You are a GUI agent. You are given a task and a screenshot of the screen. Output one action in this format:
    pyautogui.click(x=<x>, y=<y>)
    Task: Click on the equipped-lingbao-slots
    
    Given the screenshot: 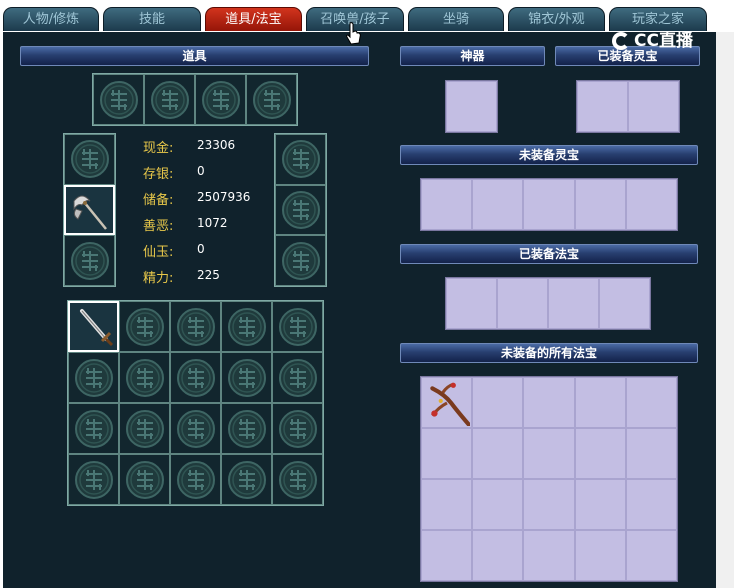 What is the action you would take?
    pyautogui.click(x=628, y=106)
    